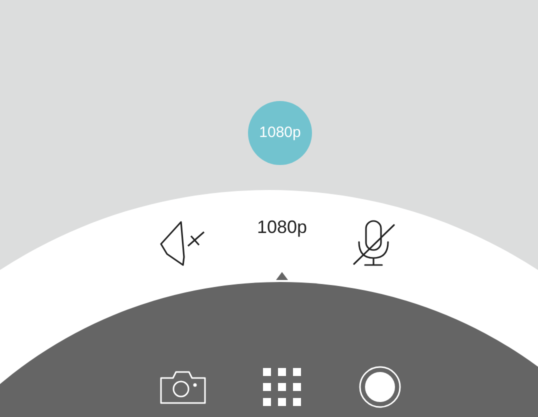 The image size is (538, 417). Describe the element at coordinates (182, 244) in the screenshot. I see `speaker-icon` at that location.